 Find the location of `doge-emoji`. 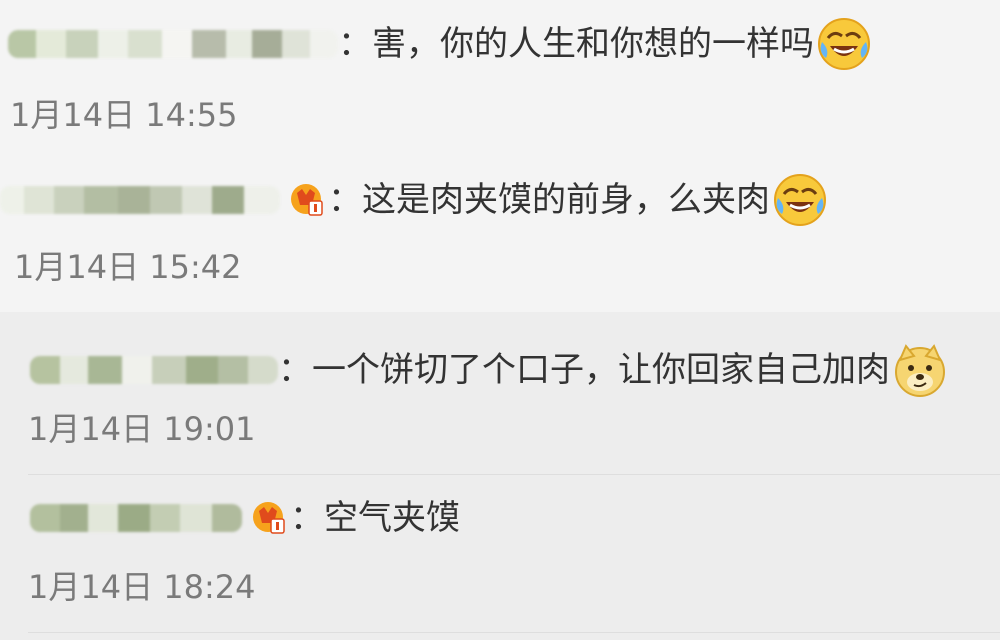

doge-emoji is located at coordinates (920, 370).